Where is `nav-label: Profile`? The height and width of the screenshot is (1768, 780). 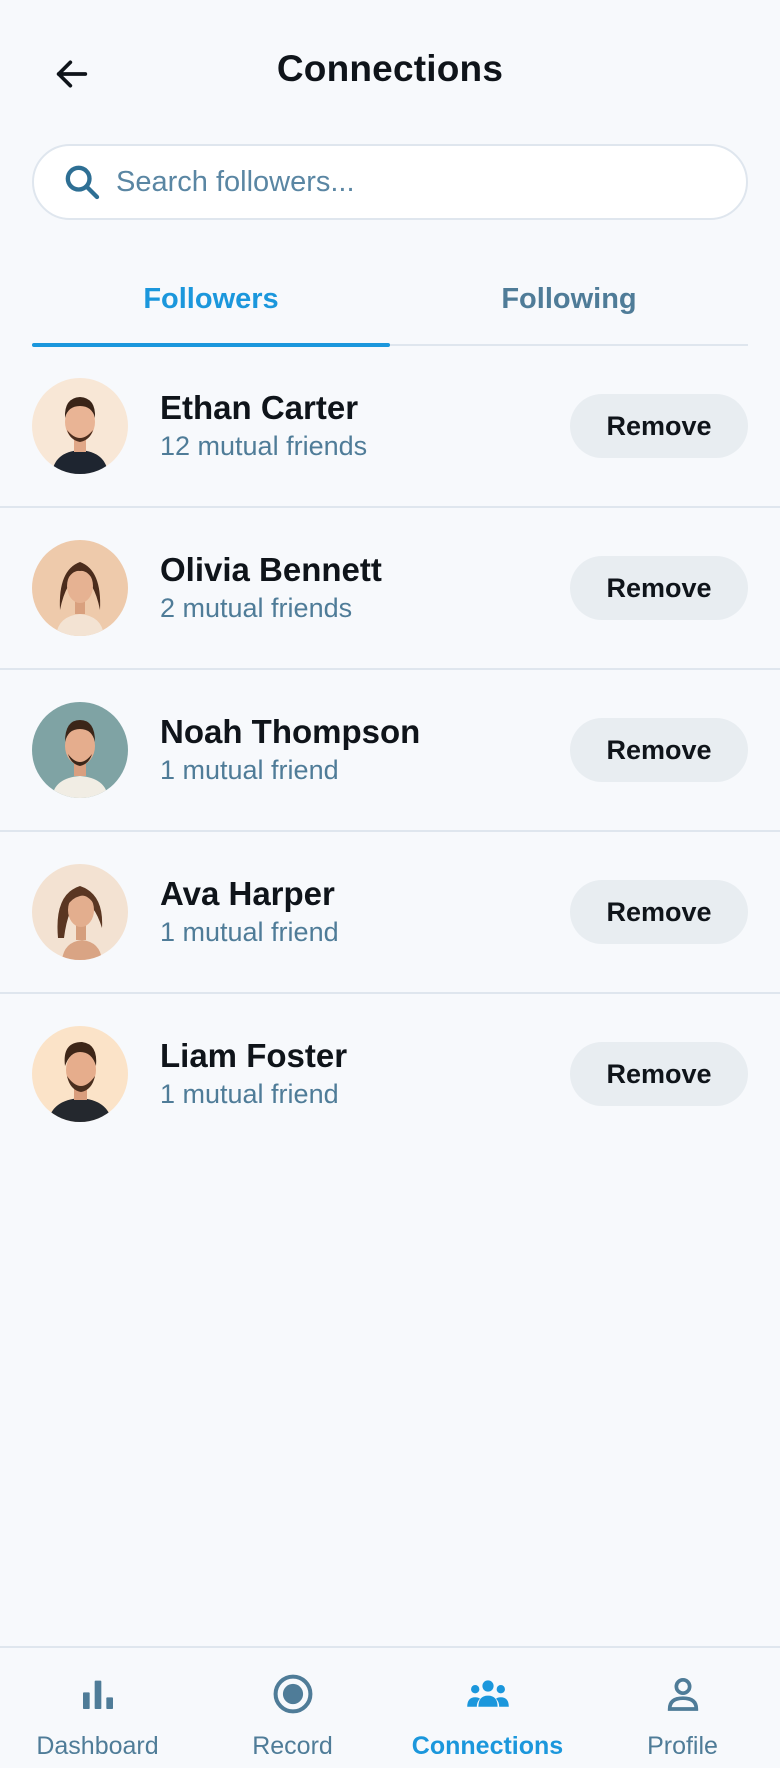
nav-label: Profile is located at coordinates (682, 1746).